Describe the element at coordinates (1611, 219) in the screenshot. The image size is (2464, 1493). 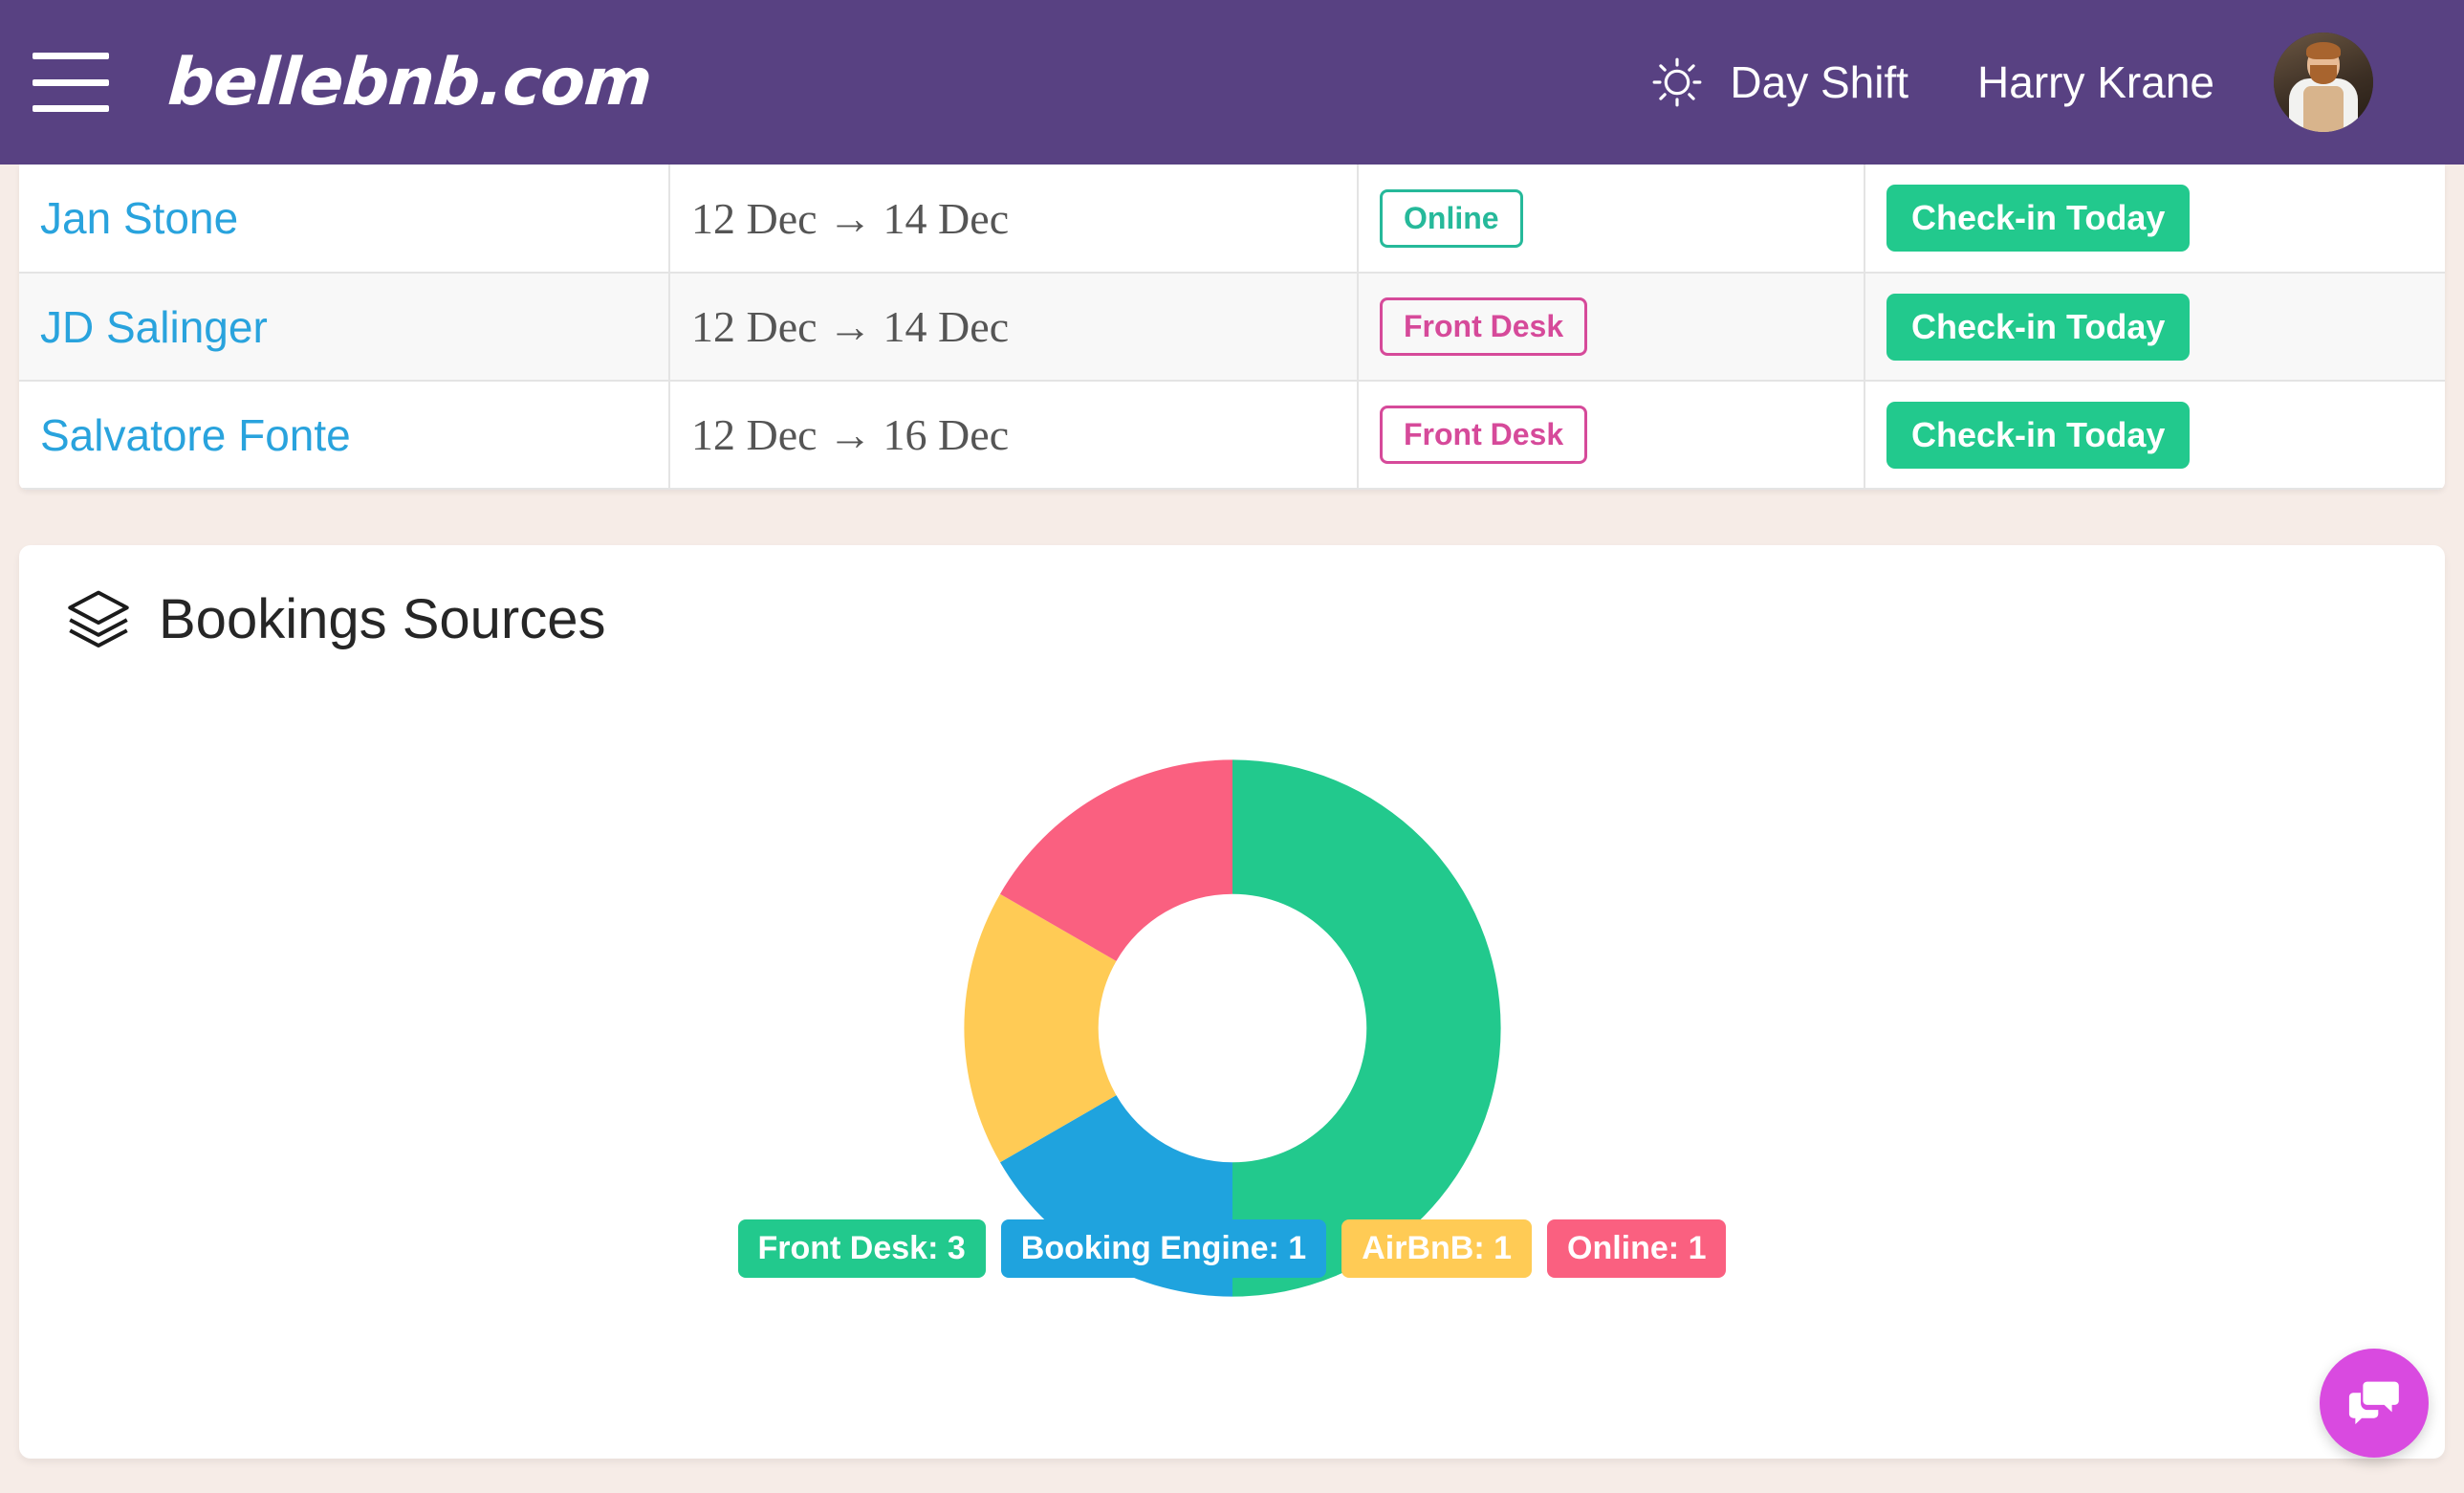
I see `cell-source: Online` at that location.